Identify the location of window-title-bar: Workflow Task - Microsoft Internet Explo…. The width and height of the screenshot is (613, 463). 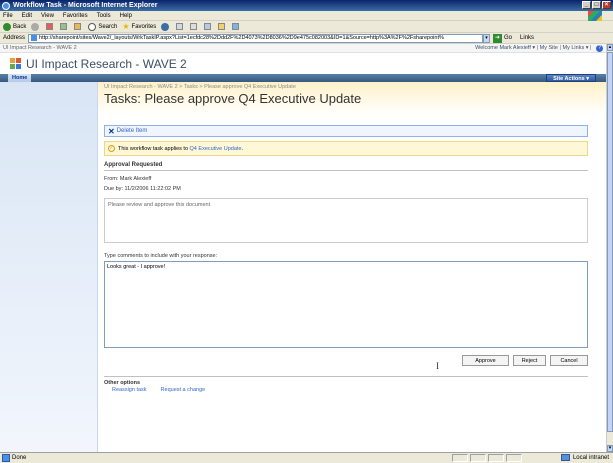
(306, 5).